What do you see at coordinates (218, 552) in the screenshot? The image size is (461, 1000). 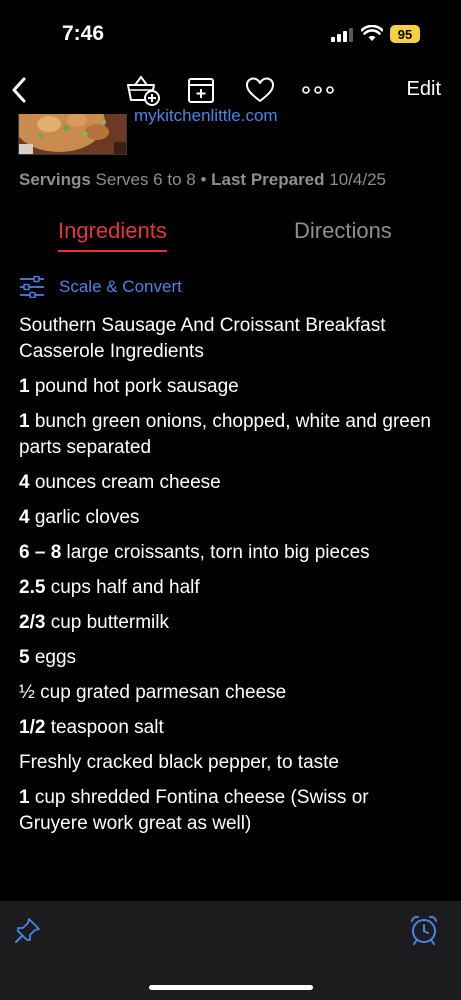 I see `ingredient-text: large croissants, torn into big pieces` at bounding box center [218, 552].